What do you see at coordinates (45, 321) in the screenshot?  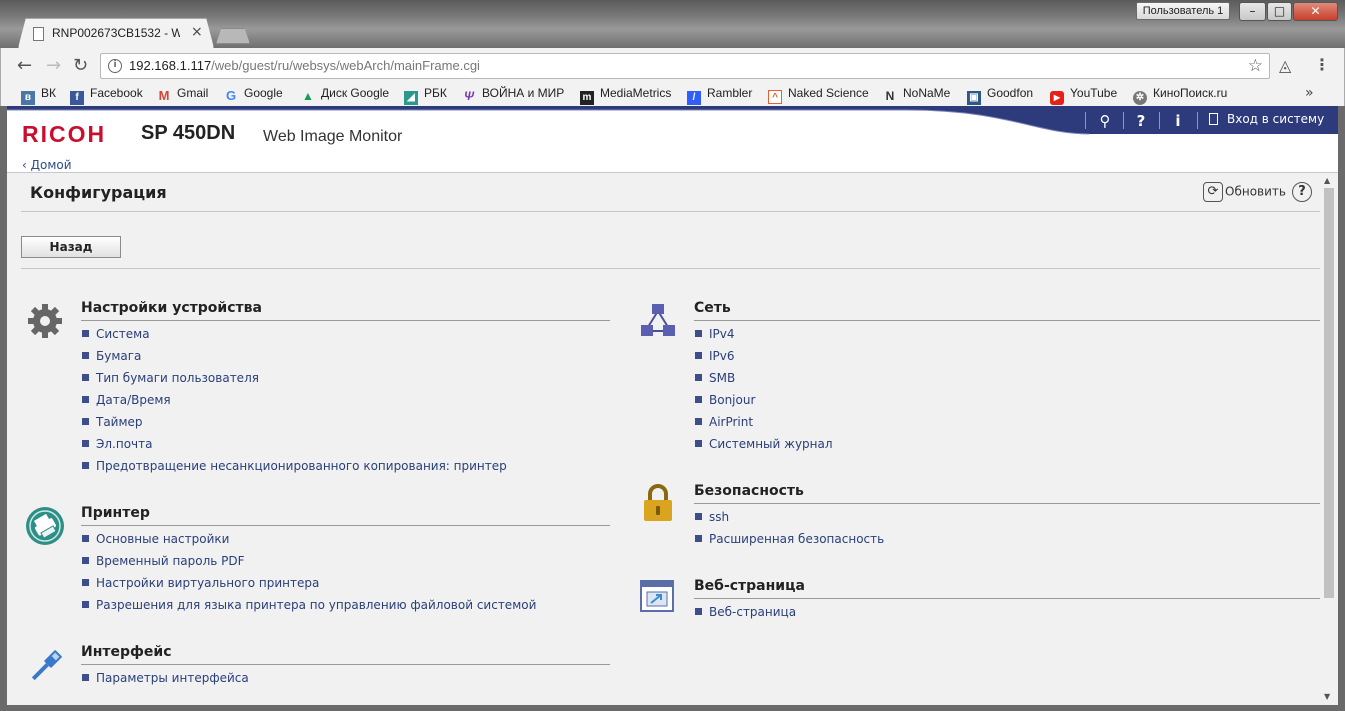 I see `gear-icon` at bounding box center [45, 321].